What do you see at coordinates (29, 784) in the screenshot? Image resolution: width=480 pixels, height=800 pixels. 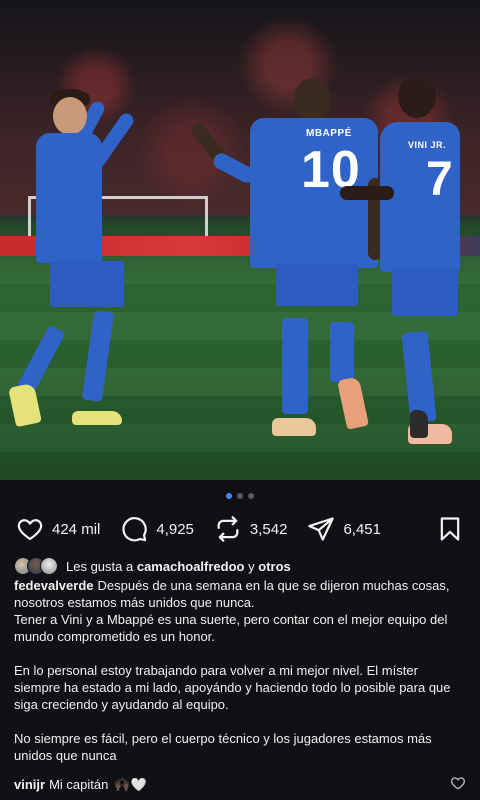 I see `comment-username: vinijr` at bounding box center [29, 784].